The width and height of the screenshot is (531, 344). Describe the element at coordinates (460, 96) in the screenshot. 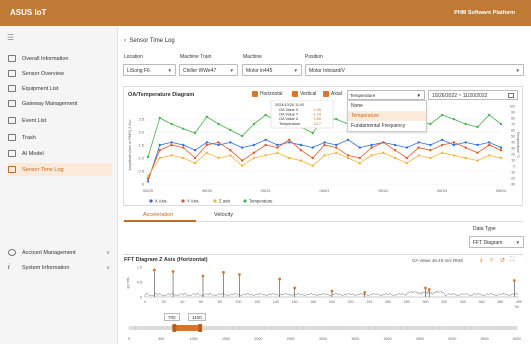

I see `date-range-value: 10/26/2022 ~ 11/20/2022` at that location.